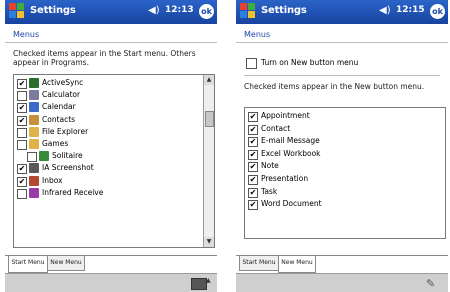 The width and height of the screenshot is (450, 292). What do you see at coordinates (208, 280) in the screenshot?
I see `input-selector-arrow-icon: ▲` at bounding box center [208, 280].